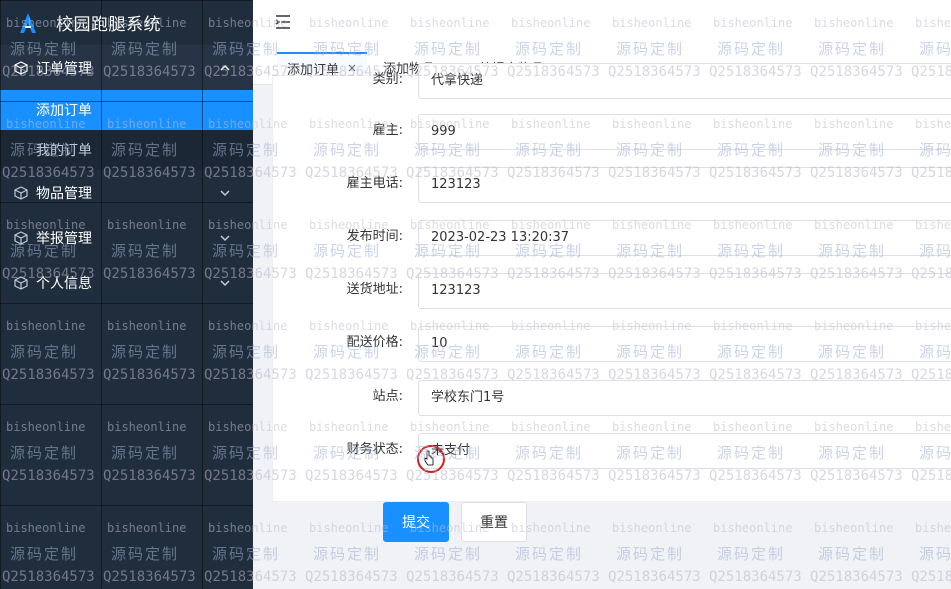 Image resolution: width=951 pixels, height=589 pixels. What do you see at coordinates (387, 130) in the screenshot?
I see `field-label: 雇主:` at bounding box center [387, 130].